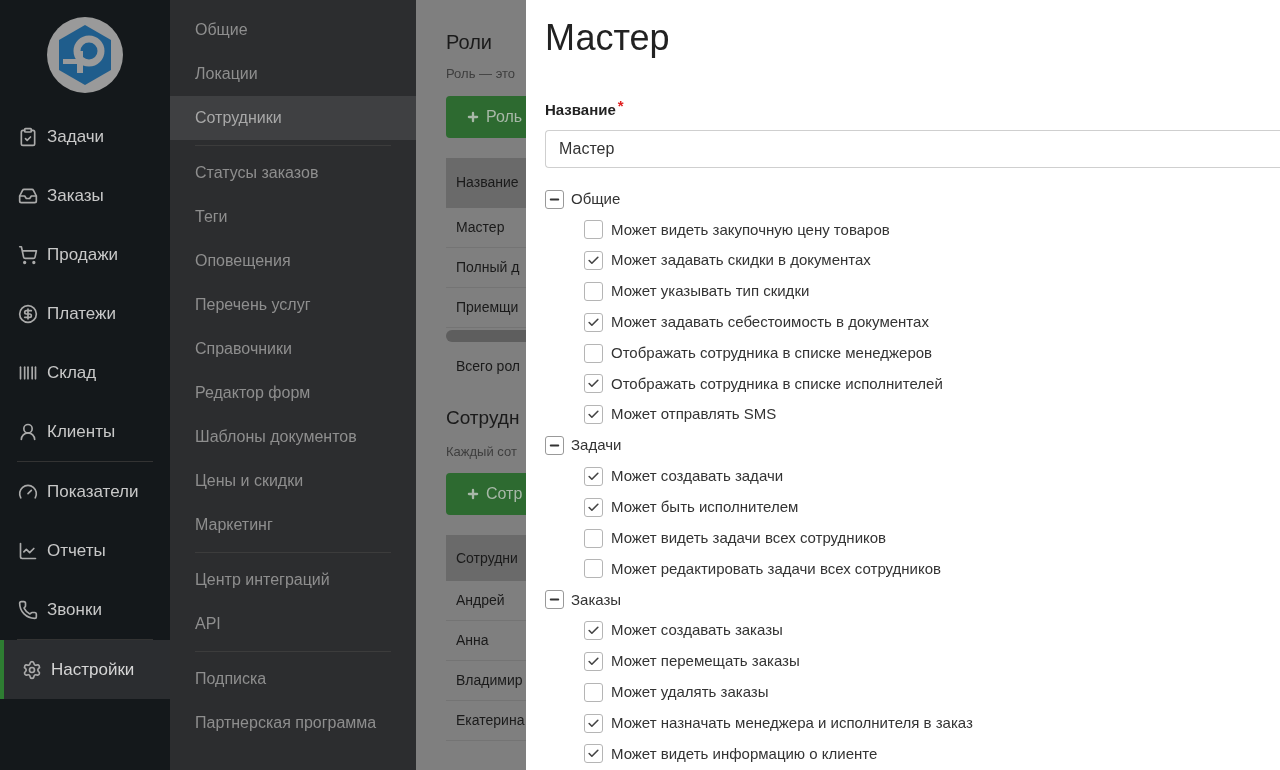 The width and height of the screenshot is (1280, 770). What do you see at coordinates (741, 260) in the screenshot?
I see `permission-label: Может задавать скидки в документах` at bounding box center [741, 260].